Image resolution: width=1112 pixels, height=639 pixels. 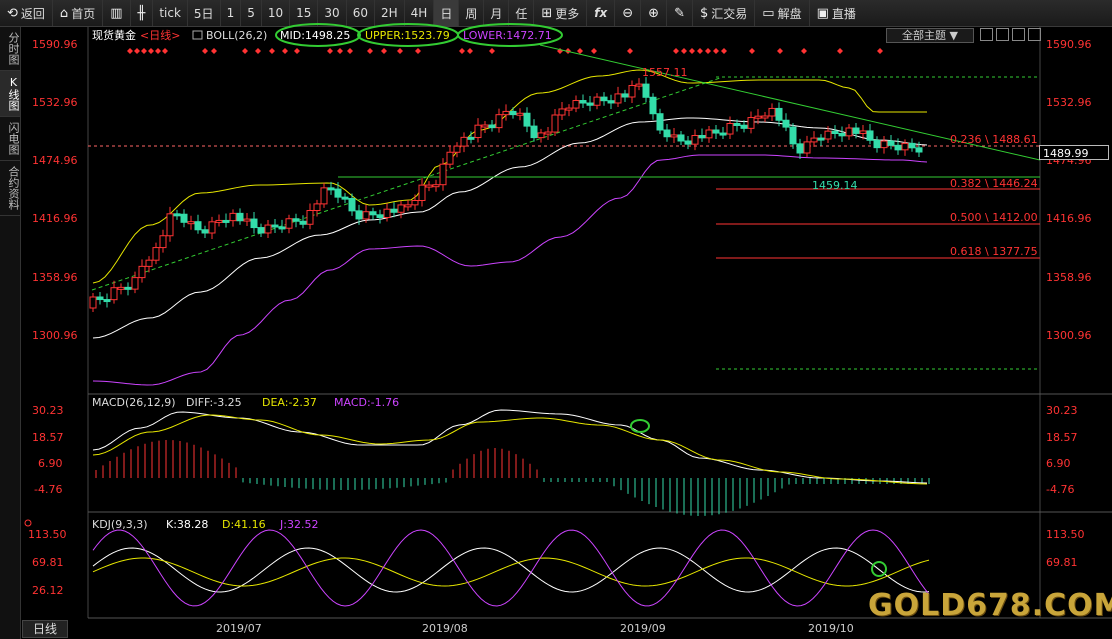 I want to click on date-tick: 2019/07, so click(x=239, y=628).